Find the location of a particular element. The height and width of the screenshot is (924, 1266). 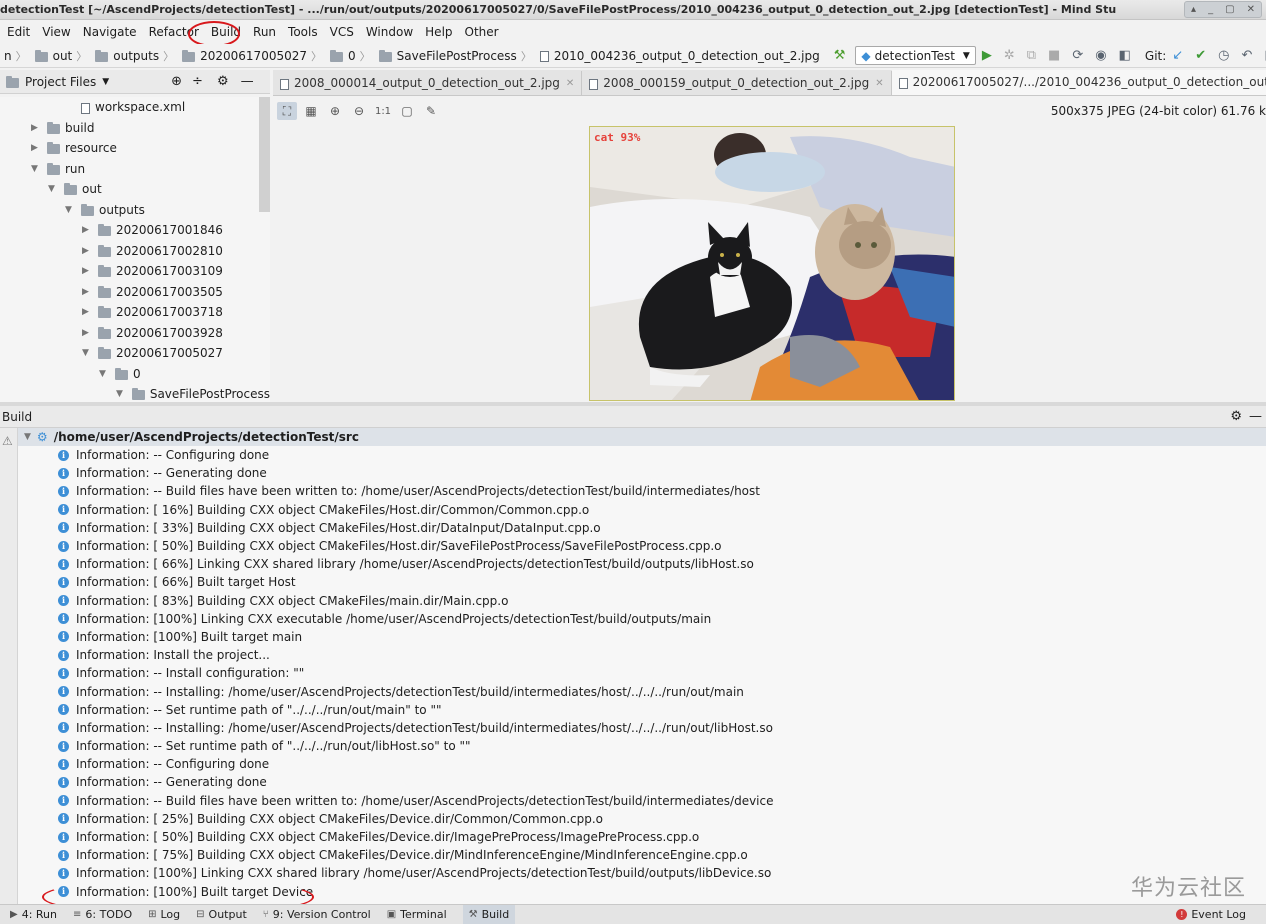

menu-run: Run is located at coordinates (264, 32).